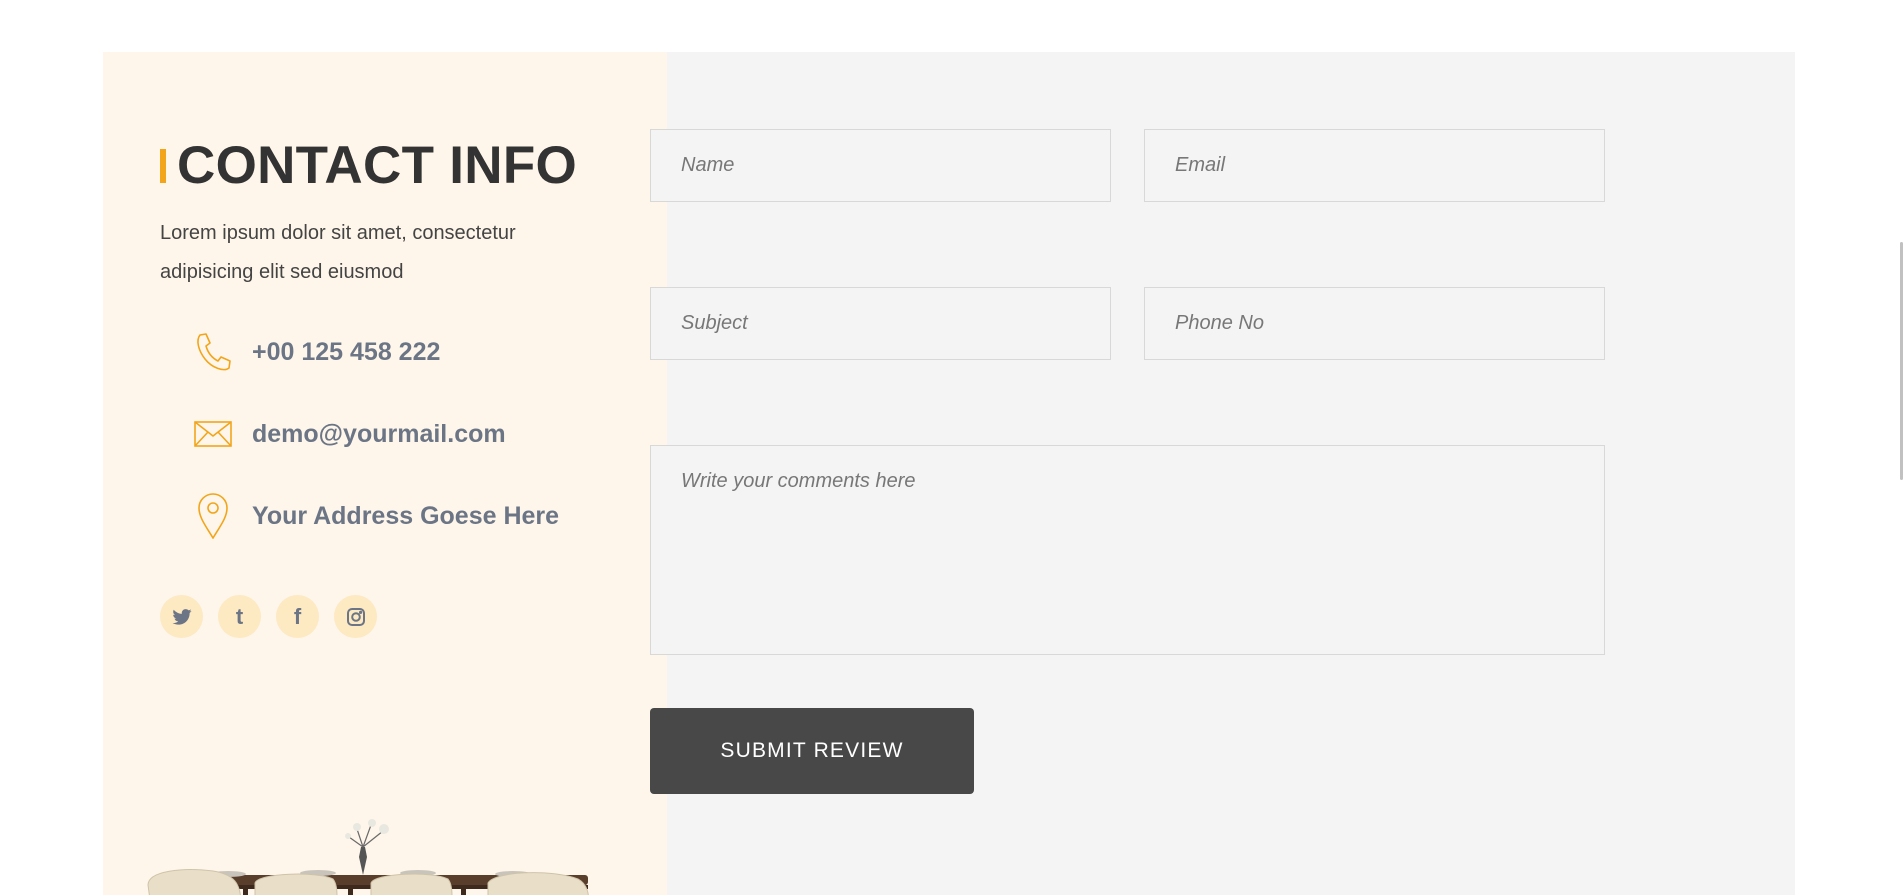  I want to click on instagram-icon, so click(355, 616).